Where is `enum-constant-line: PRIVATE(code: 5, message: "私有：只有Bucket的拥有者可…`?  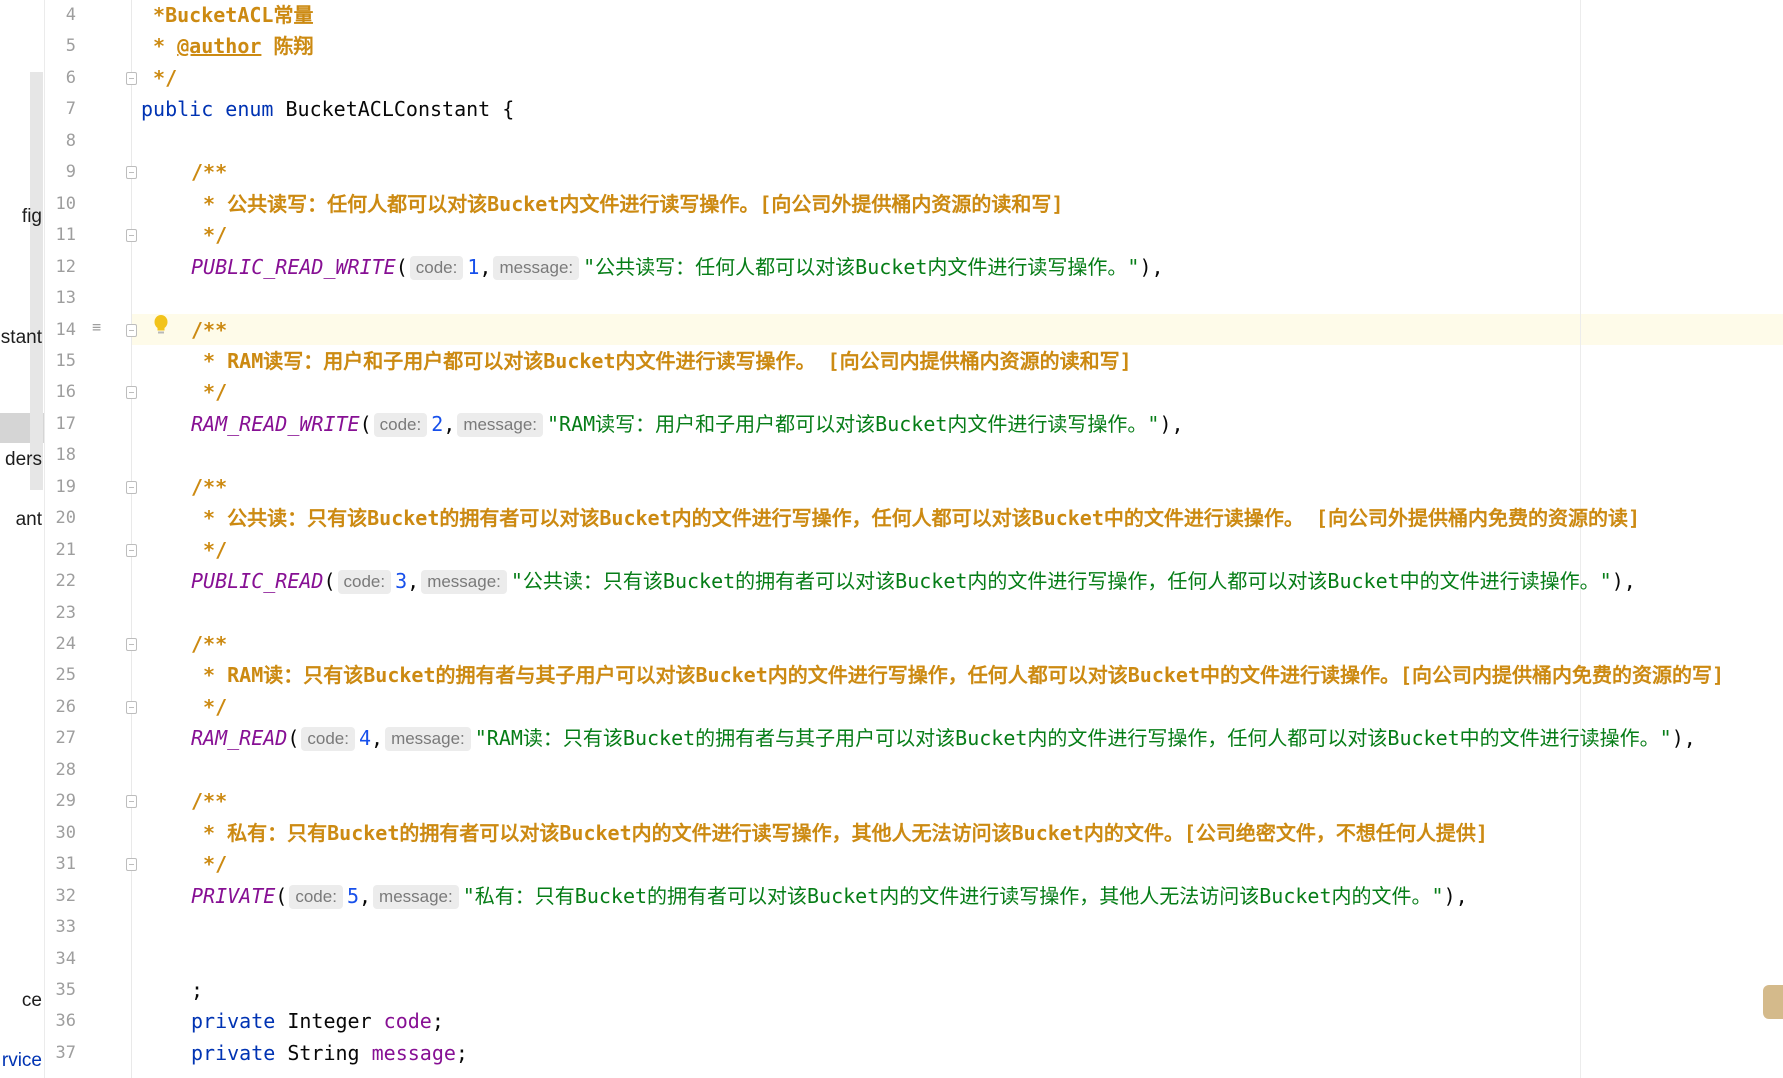 enum-constant-line: PRIVATE(code: 5, message: "私有：只有Bucket的拥有者可… is located at coordinates (829, 896).